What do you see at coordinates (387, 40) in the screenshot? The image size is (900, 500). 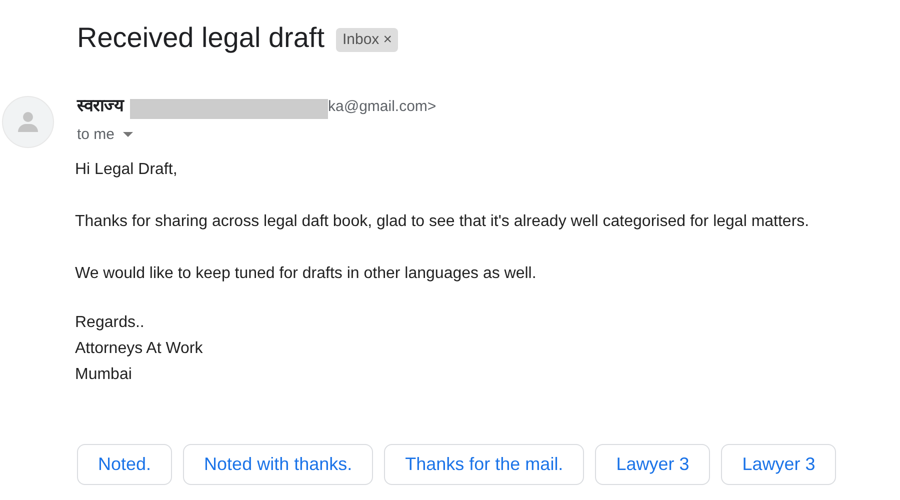 I see `remove-label-button: ×` at bounding box center [387, 40].